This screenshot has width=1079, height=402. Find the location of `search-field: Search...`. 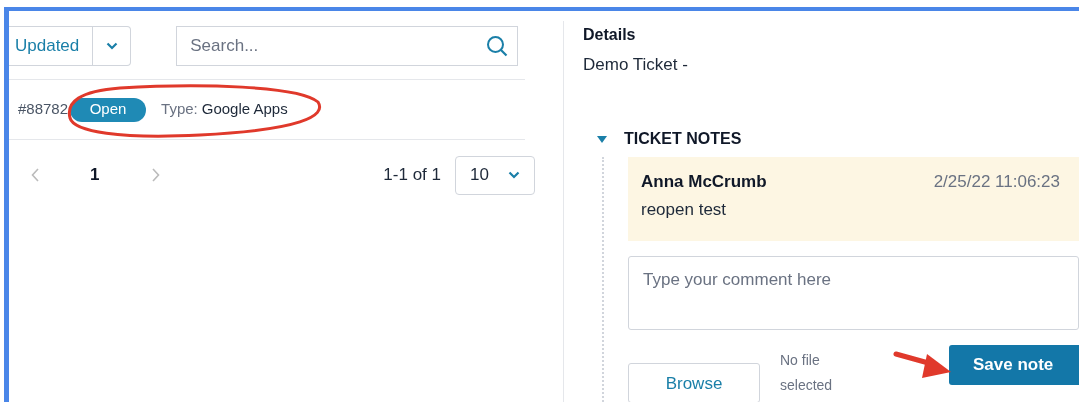

search-field: Search... is located at coordinates (347, 46).